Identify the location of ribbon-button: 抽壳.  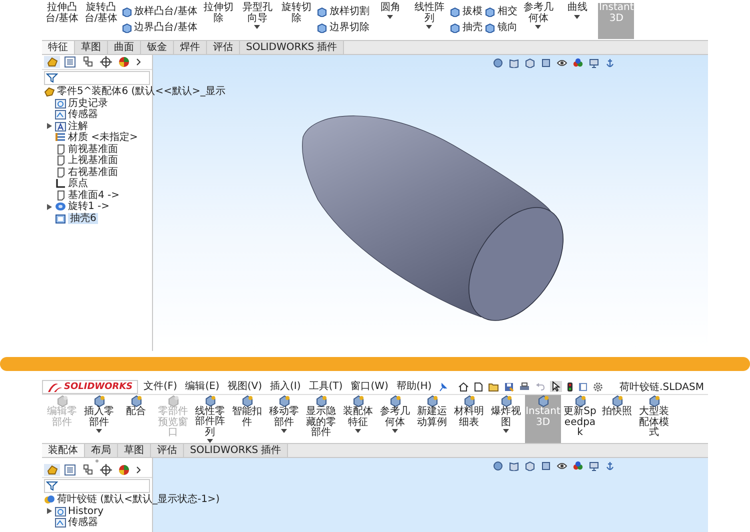
(466, 28).